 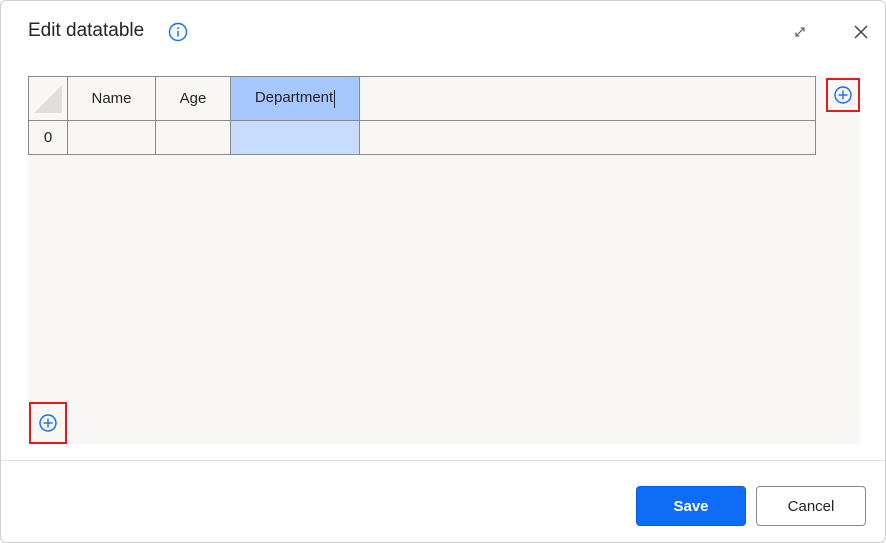 What do you see at coordinates (178, 32) in the screenshot?
I see `info-icon` at bounding box center [178, 32].